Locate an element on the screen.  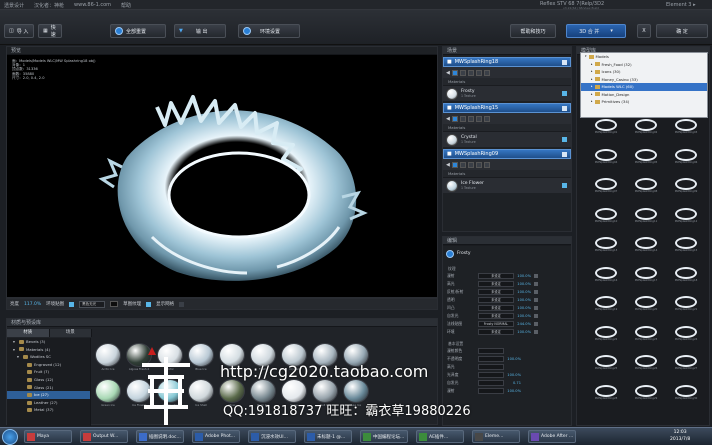
property-value: 0.71 is located at coordinates (514, 383).